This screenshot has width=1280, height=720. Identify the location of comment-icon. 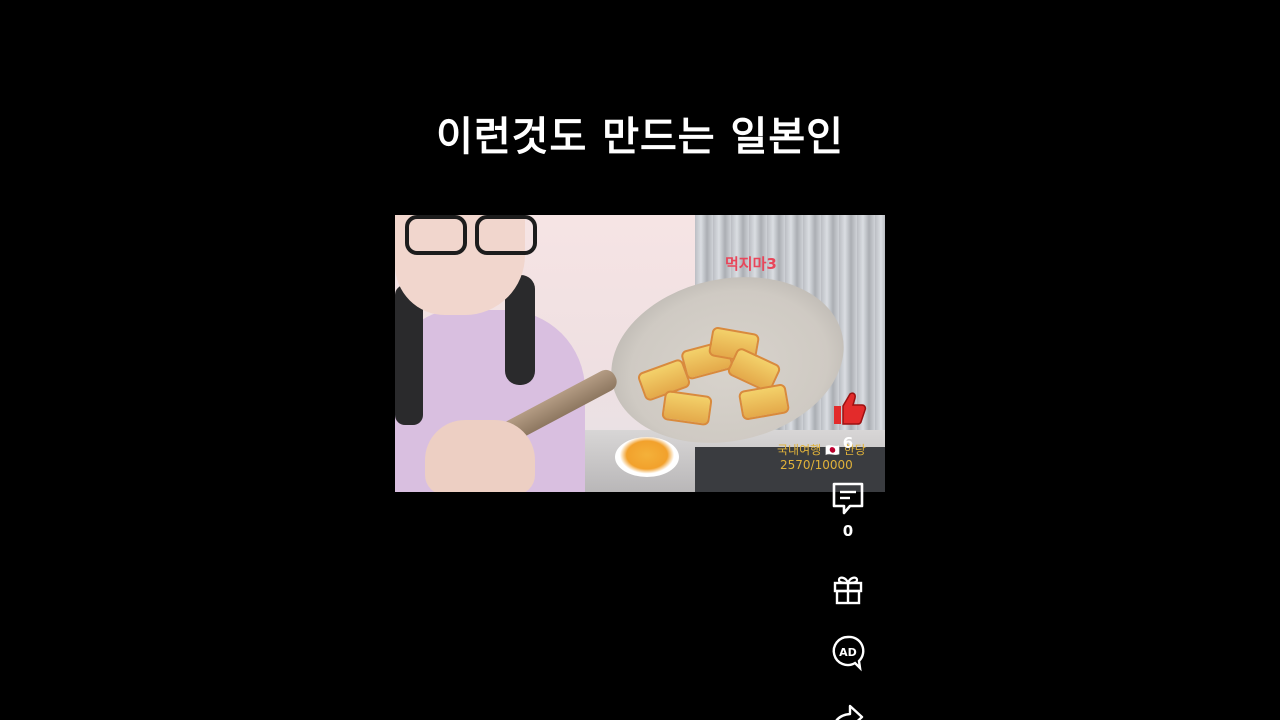
(848, 498).